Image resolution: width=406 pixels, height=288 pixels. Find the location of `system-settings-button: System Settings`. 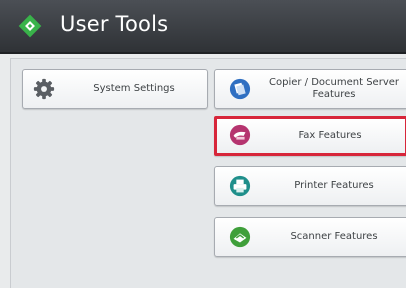

system-settings-button: System Settings is located at coordinates (115, 89).